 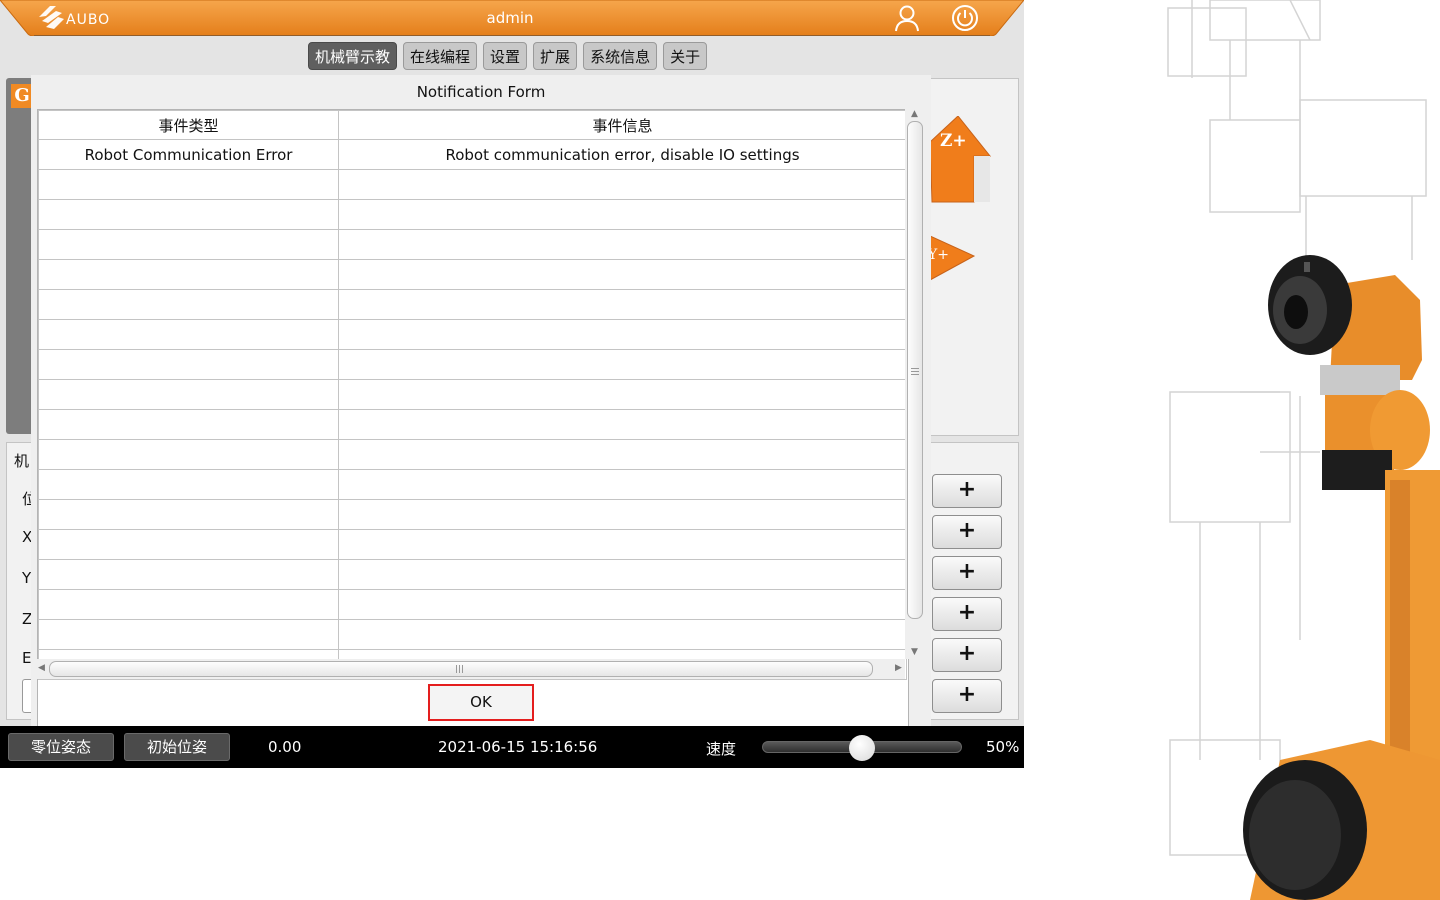 I want to click on datetime-label: 2021-06-15 15:16:56, so click(x=518, y=747).